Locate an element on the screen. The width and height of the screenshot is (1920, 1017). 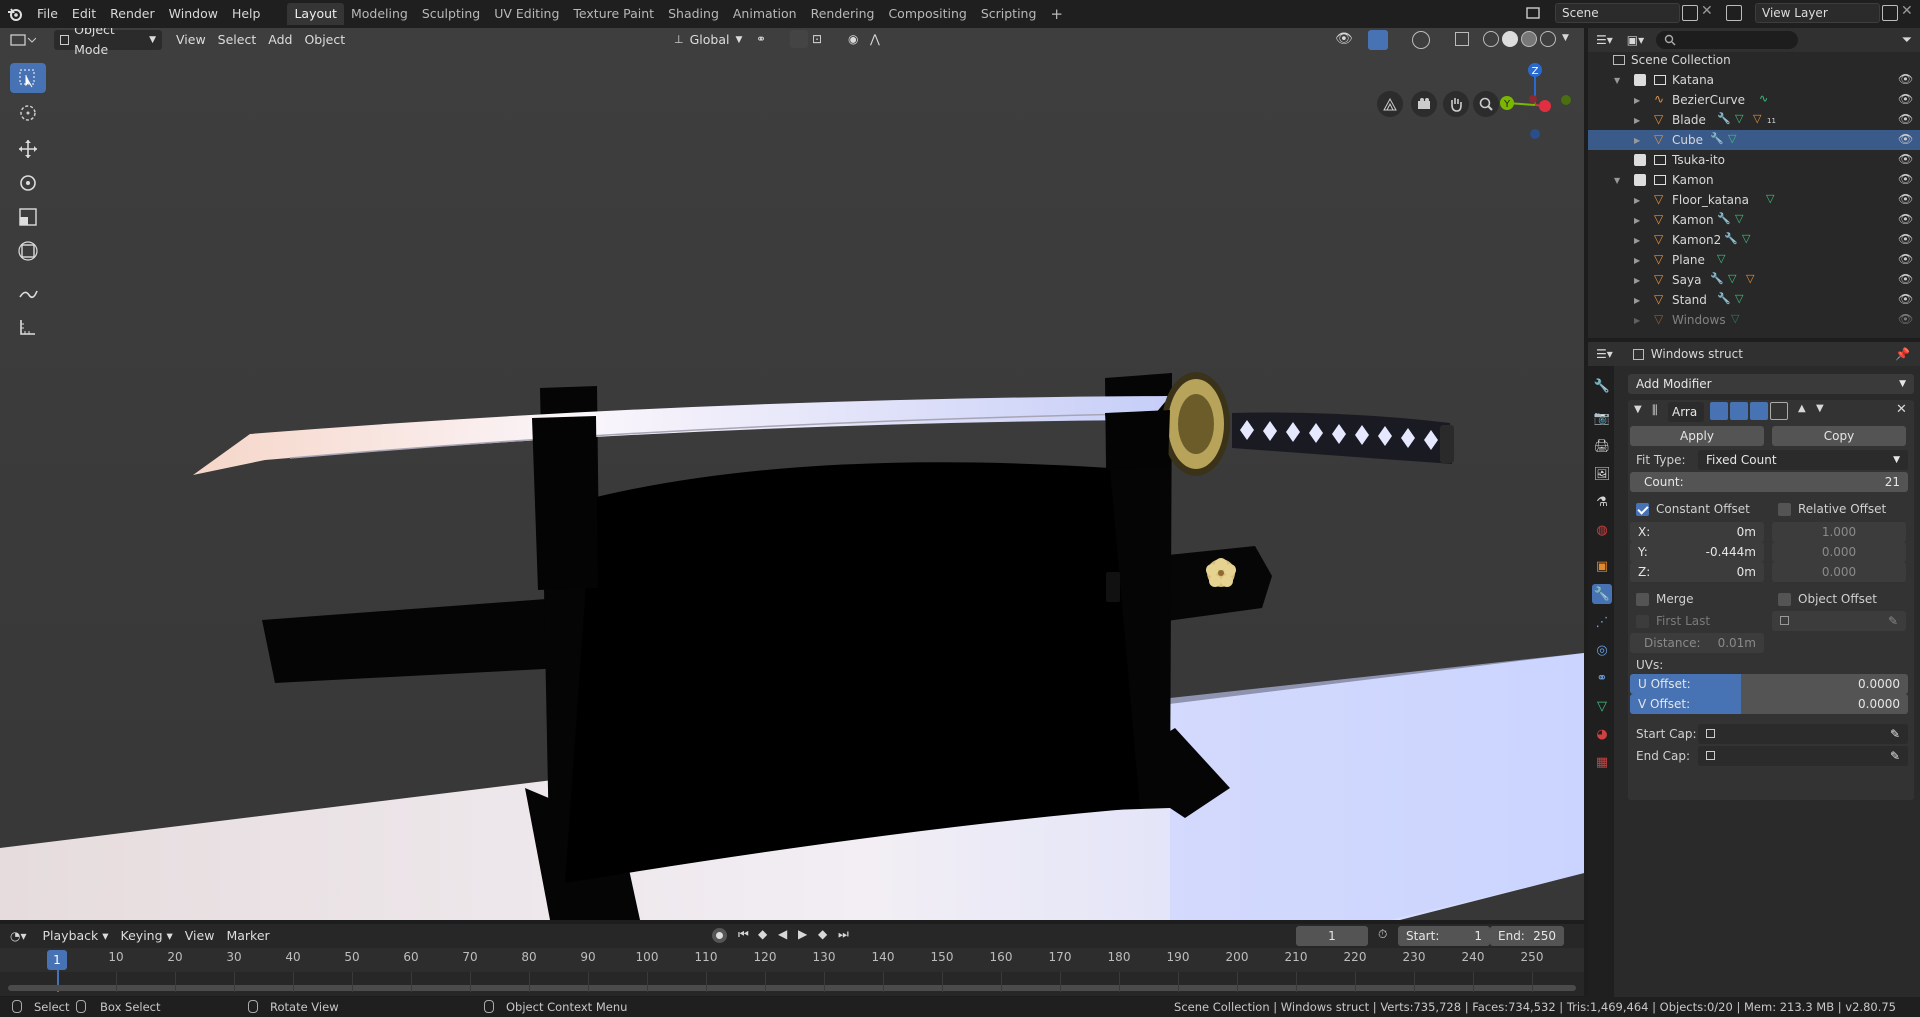
toggle-camera-view-icon is located at coordinates (1390, 104).